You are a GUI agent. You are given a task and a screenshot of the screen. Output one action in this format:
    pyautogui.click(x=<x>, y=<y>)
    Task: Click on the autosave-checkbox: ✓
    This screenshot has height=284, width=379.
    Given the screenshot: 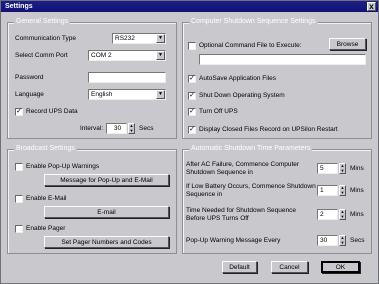 What is the action you would take?
    pyautogui.click(x=192, y=79)
    